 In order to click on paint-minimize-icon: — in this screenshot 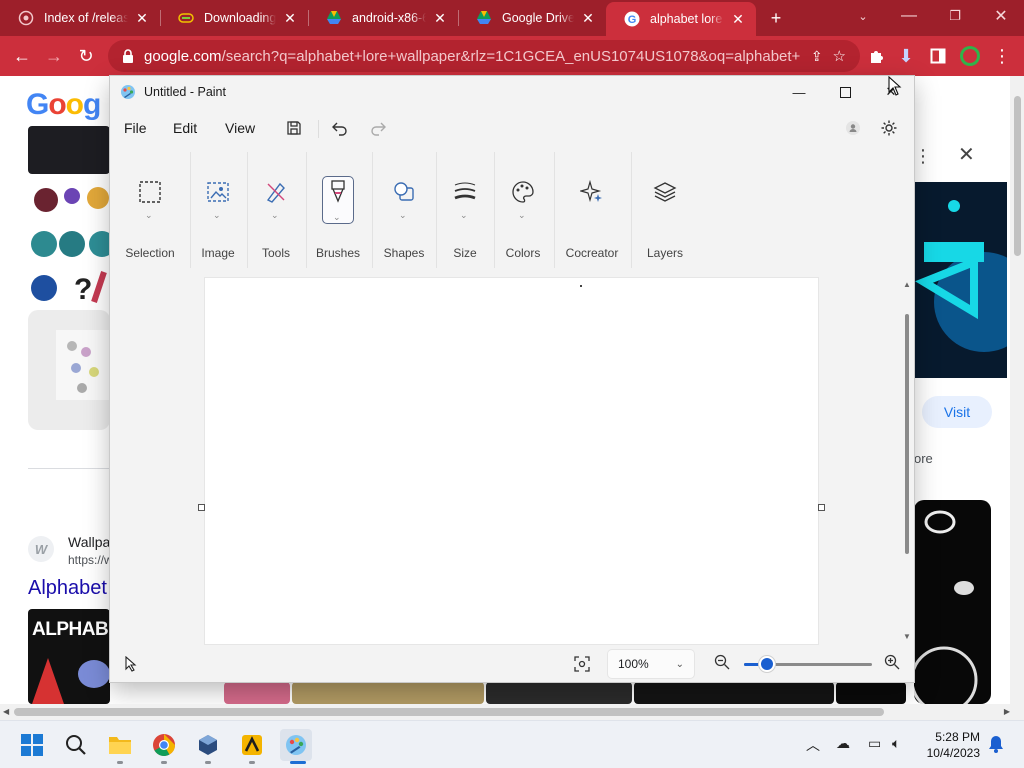, I will do `click(799, 92)`.